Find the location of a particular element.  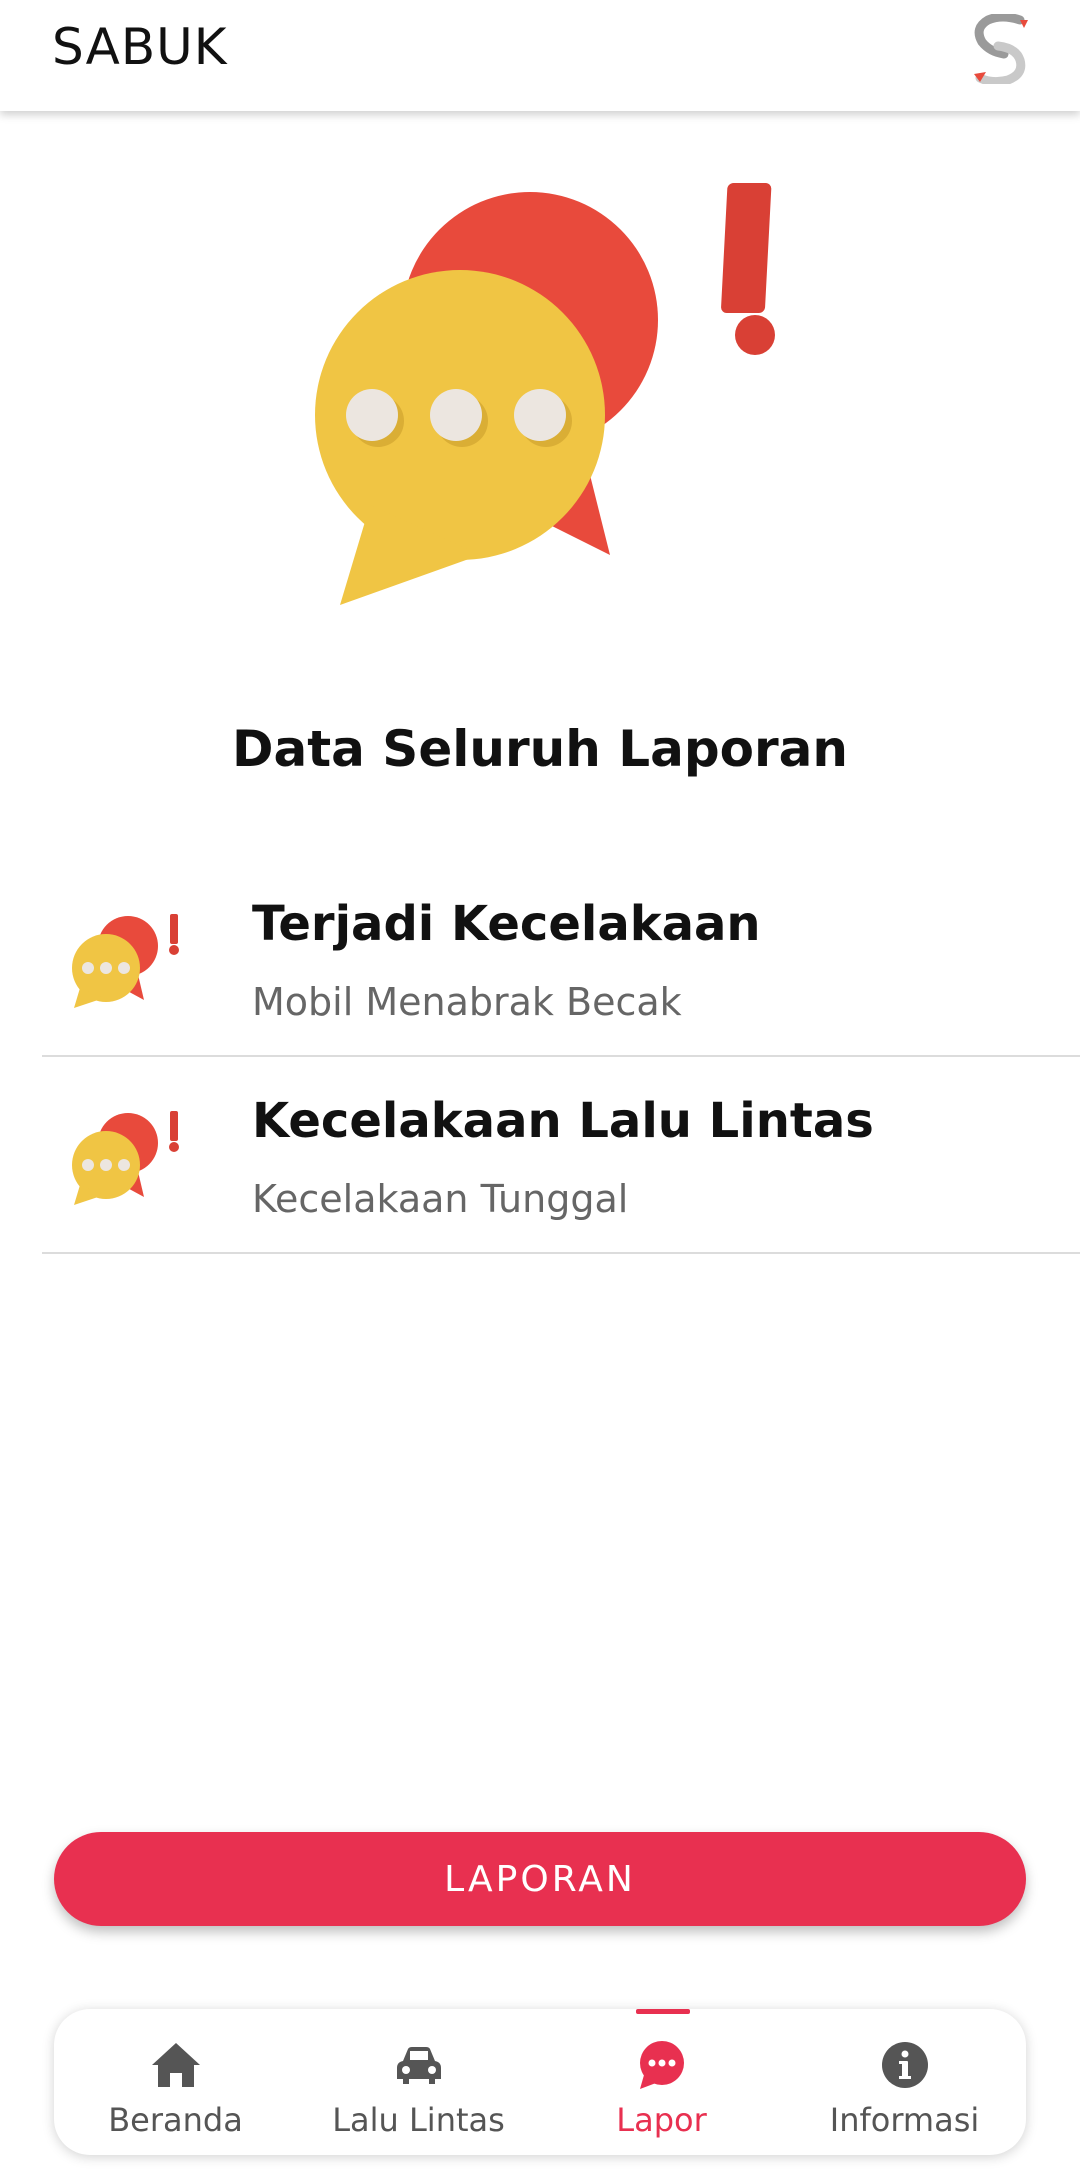

nav-item-lapor: Lapor is located at coordinates (661, 2082).